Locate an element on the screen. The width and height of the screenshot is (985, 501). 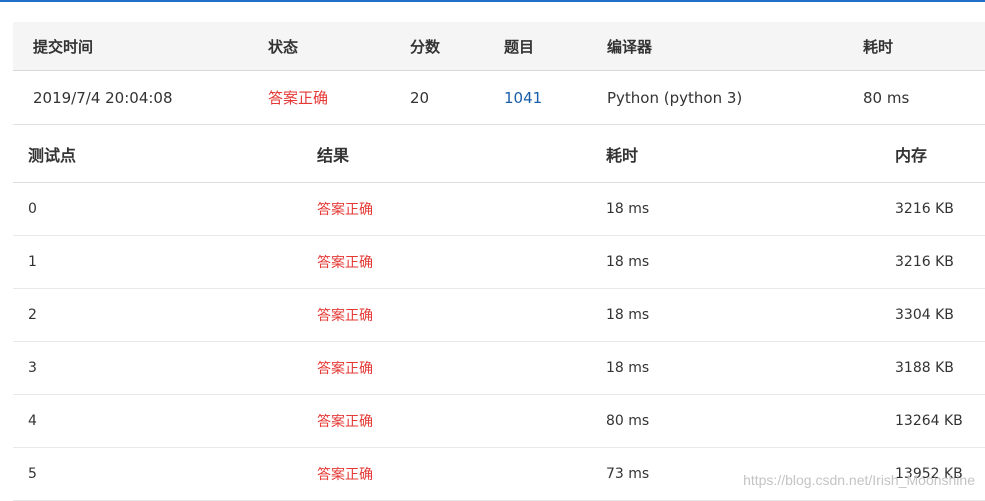
submit-time-value: 2019/7/4 20:04:08 is located at coordinates (140, 97).